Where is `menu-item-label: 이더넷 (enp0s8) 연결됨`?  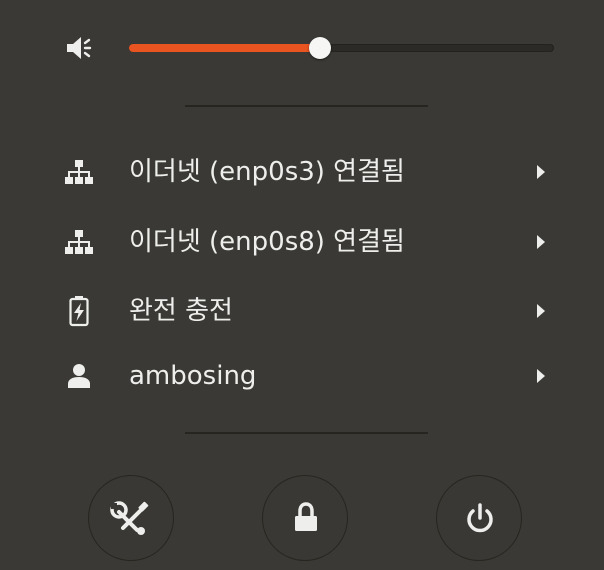
menu-item-label: 이더넷 (enp0s8) 연결됨 is located at coordinates (267, 242).